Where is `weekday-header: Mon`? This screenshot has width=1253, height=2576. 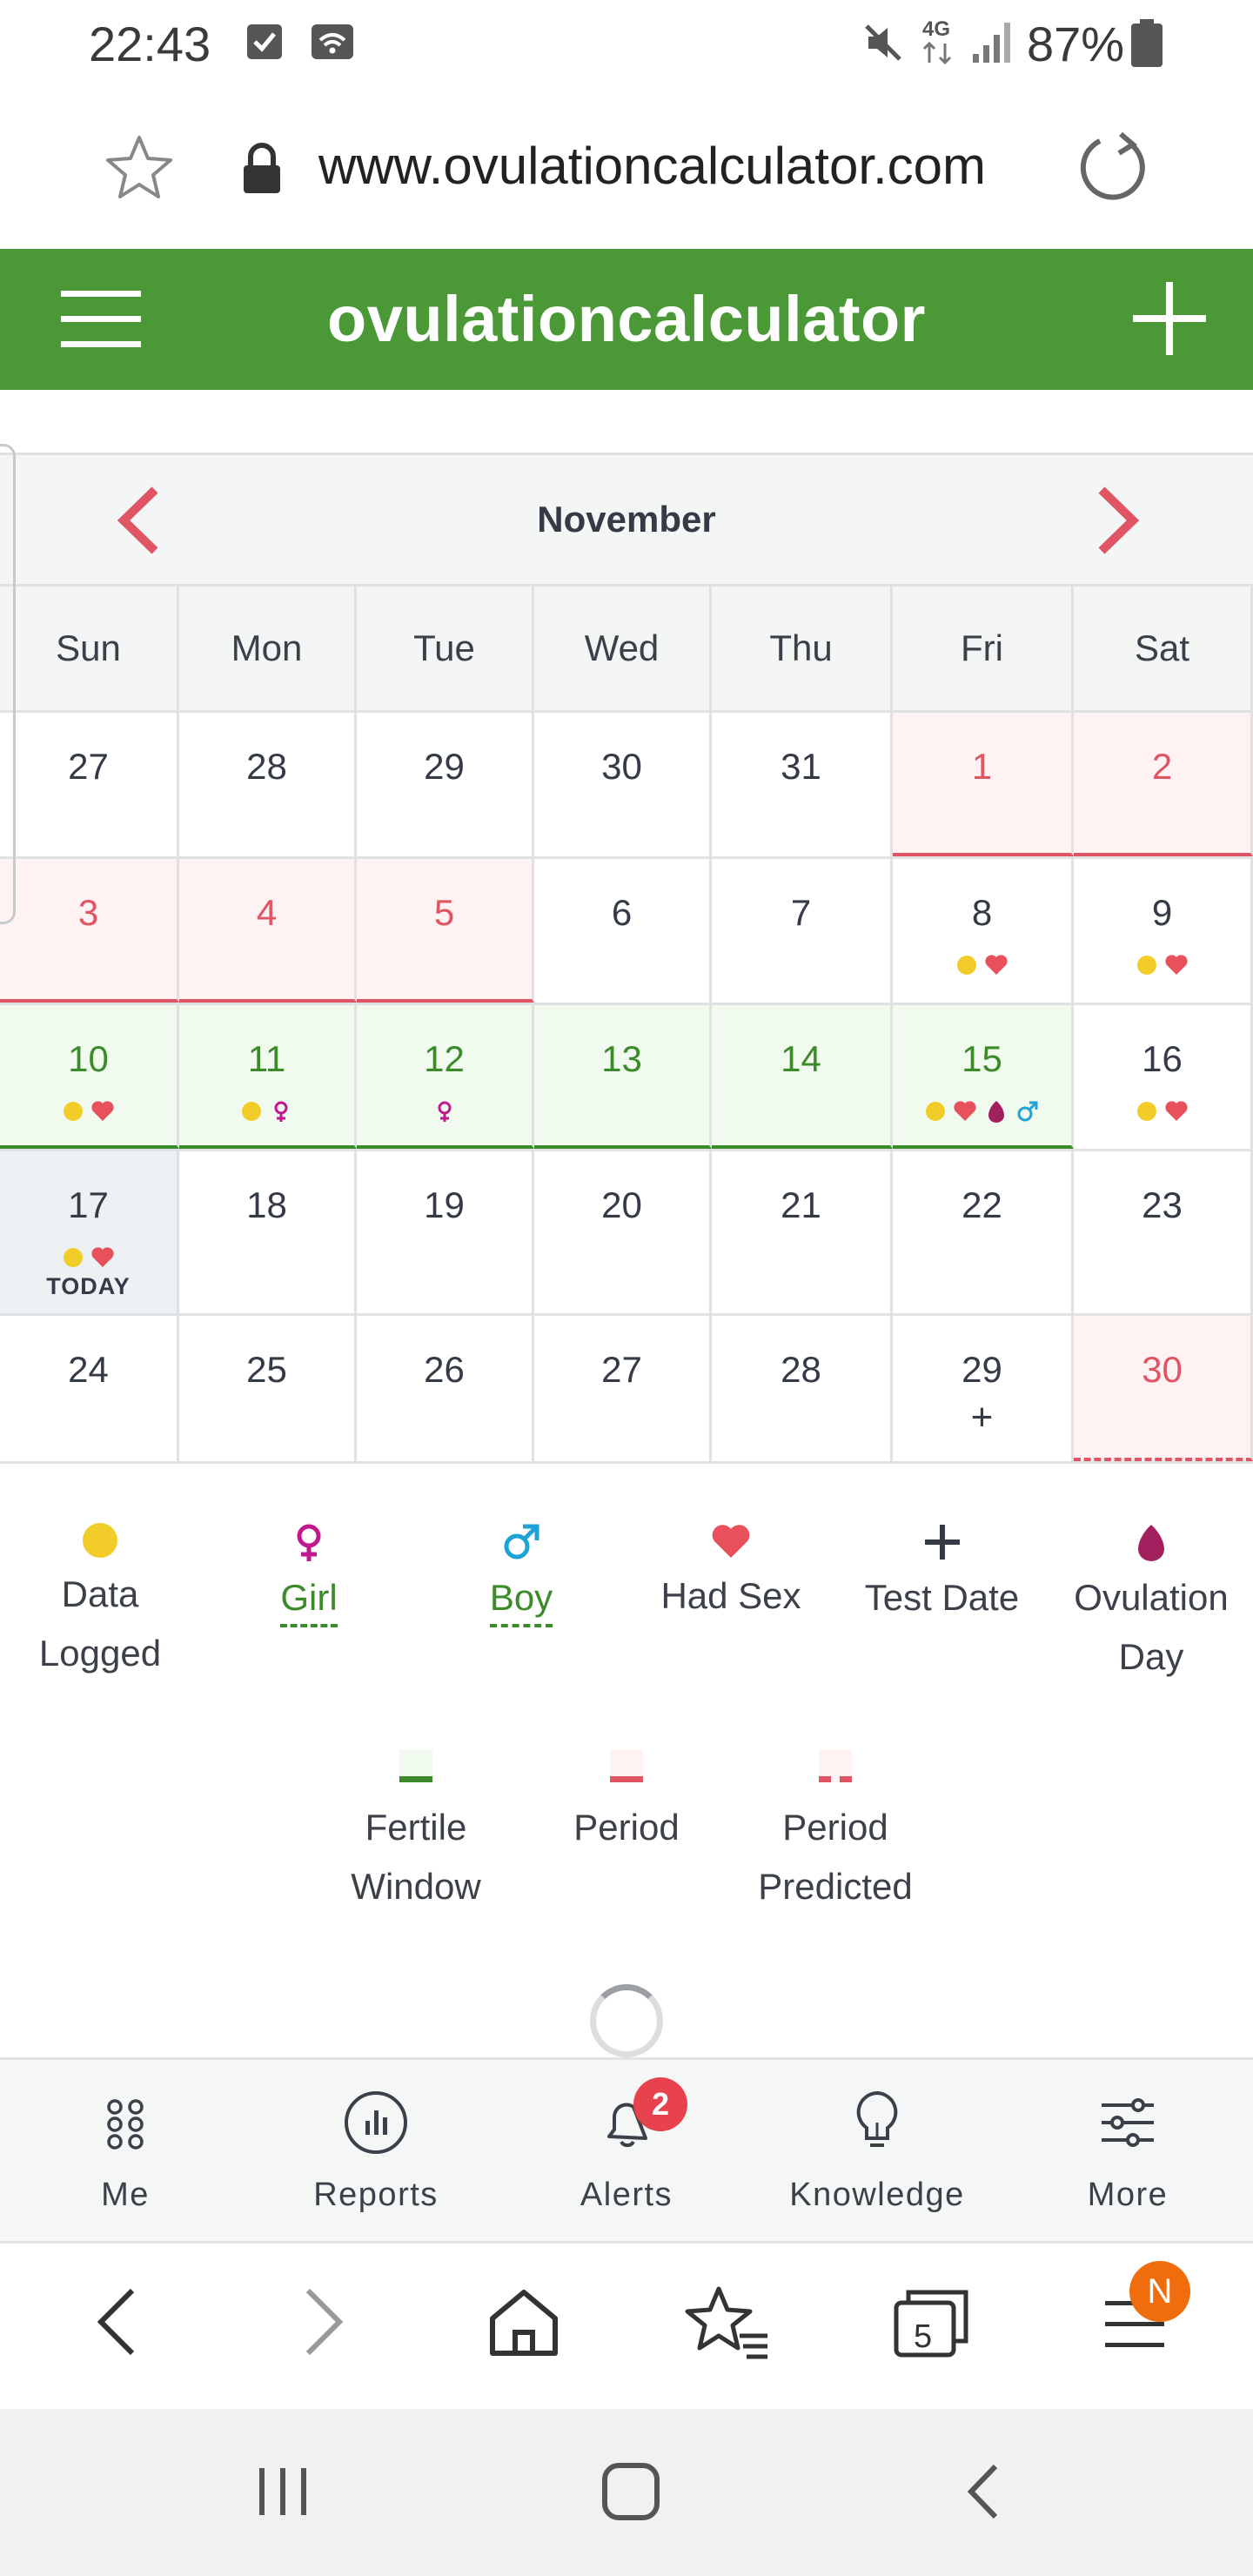 weekday-header: Mon is located at coordinates (268, 648).